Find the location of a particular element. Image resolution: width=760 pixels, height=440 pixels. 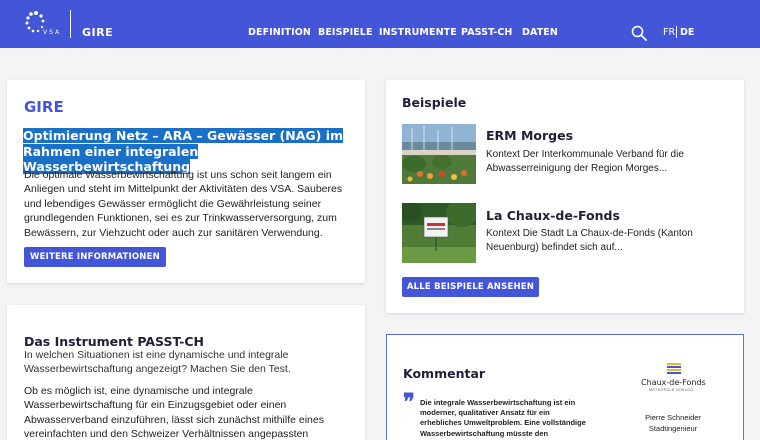

header-divider is located at coordinates (70, 24).